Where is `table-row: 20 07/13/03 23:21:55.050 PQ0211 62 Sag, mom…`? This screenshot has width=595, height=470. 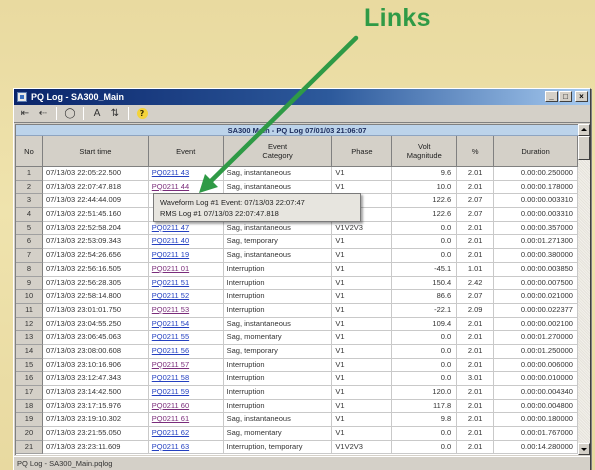
table-row: 20 07/13/03 23:21:55.050 PQ0211 62 Sag, mom… is located at coordinates (297, 434).